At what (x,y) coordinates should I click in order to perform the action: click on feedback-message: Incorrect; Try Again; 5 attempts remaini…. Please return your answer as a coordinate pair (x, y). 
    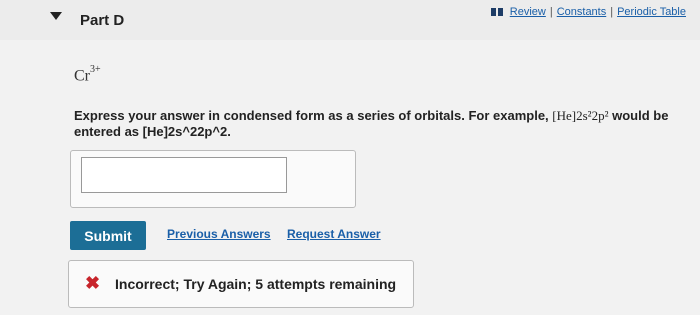
    Looking at the image, I should click on (256, 284).